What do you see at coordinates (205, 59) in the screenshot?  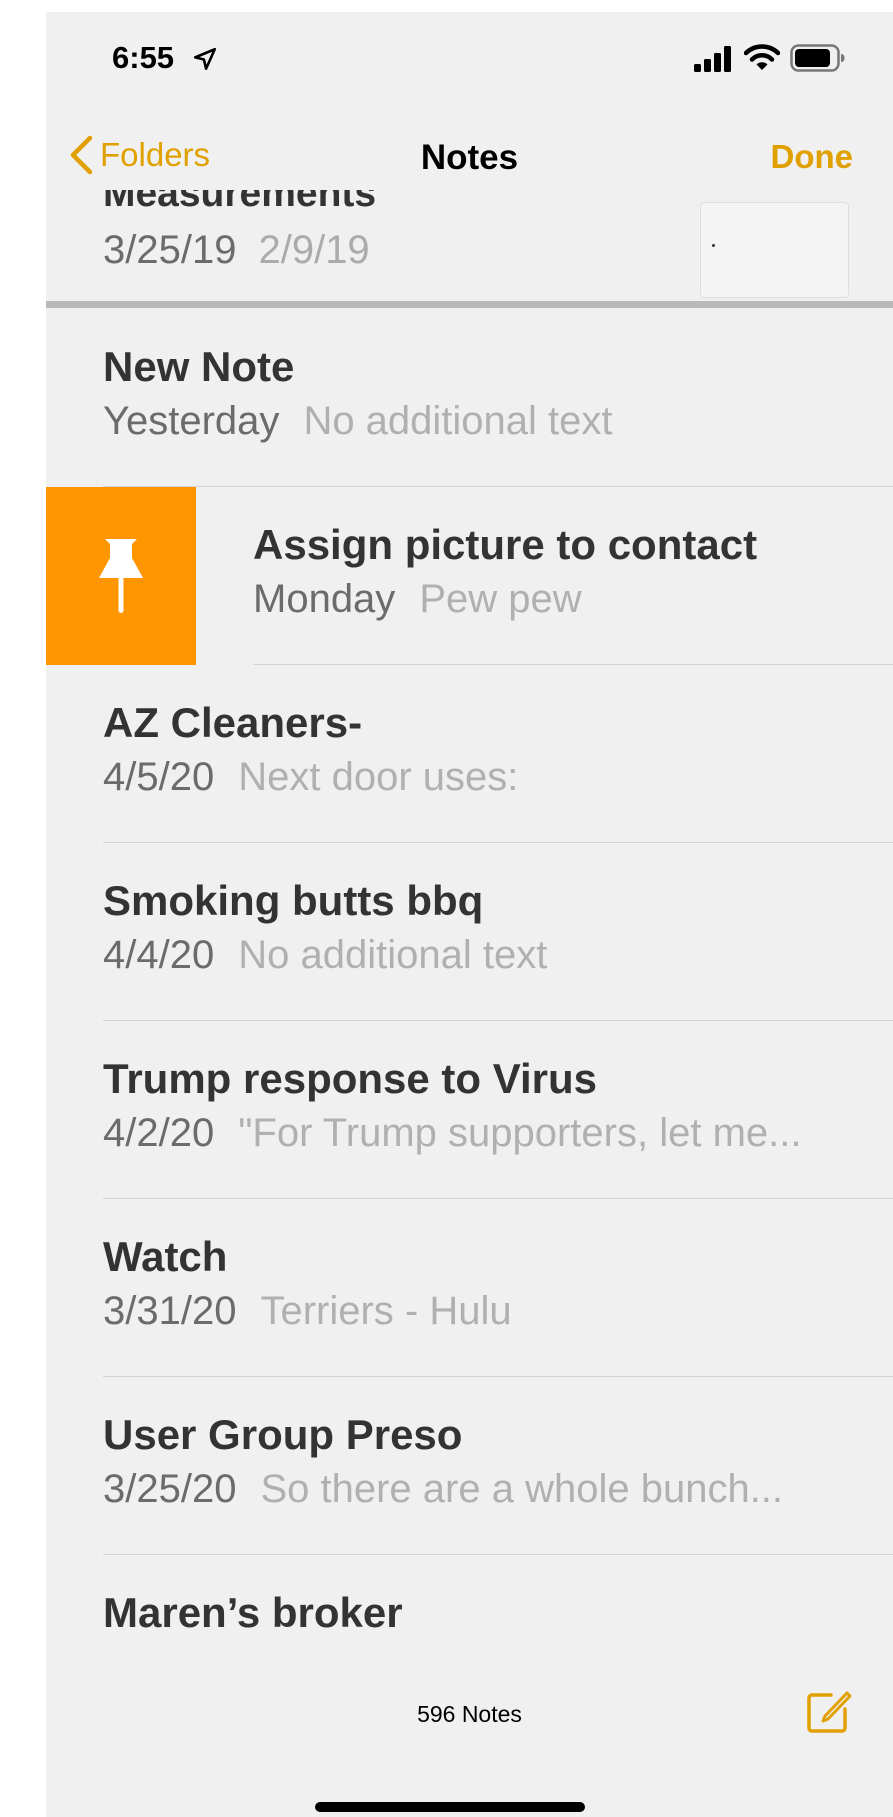 I see `location-arrow-icon` at bounding box center [205, 59].